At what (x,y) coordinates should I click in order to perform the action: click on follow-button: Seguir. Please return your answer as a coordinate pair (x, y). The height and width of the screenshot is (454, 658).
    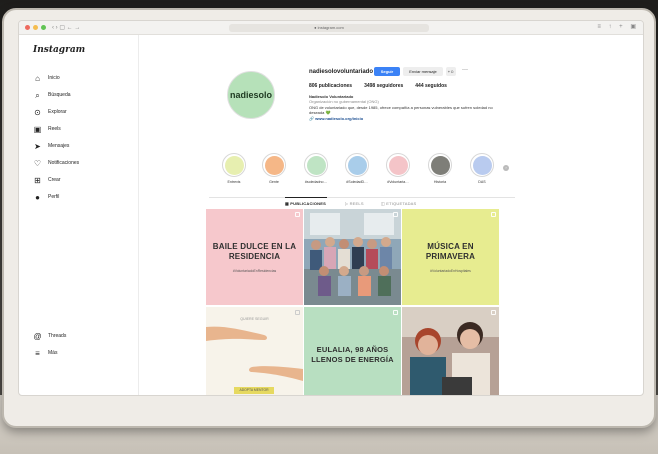
    Looking at the image, I should click on (387, 71).